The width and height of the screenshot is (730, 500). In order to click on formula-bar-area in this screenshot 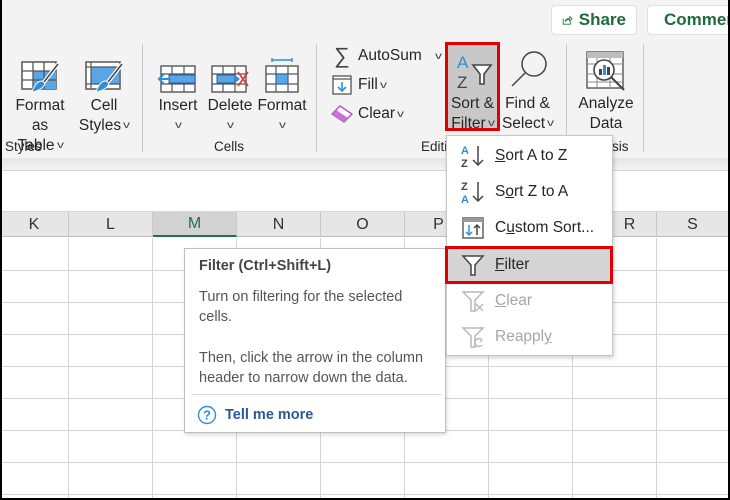, I will do `click(365, 191)`.